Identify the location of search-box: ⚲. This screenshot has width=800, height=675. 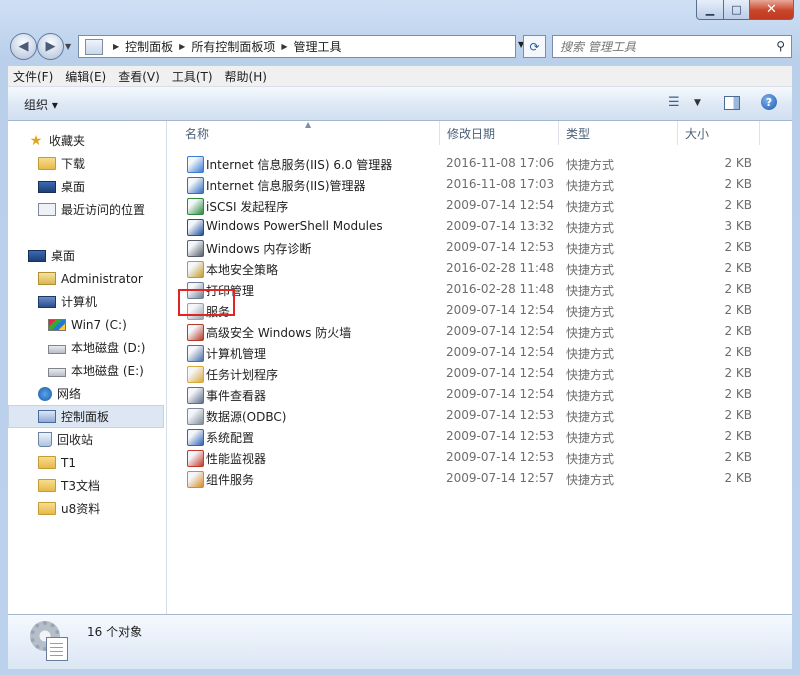
(672, 46).